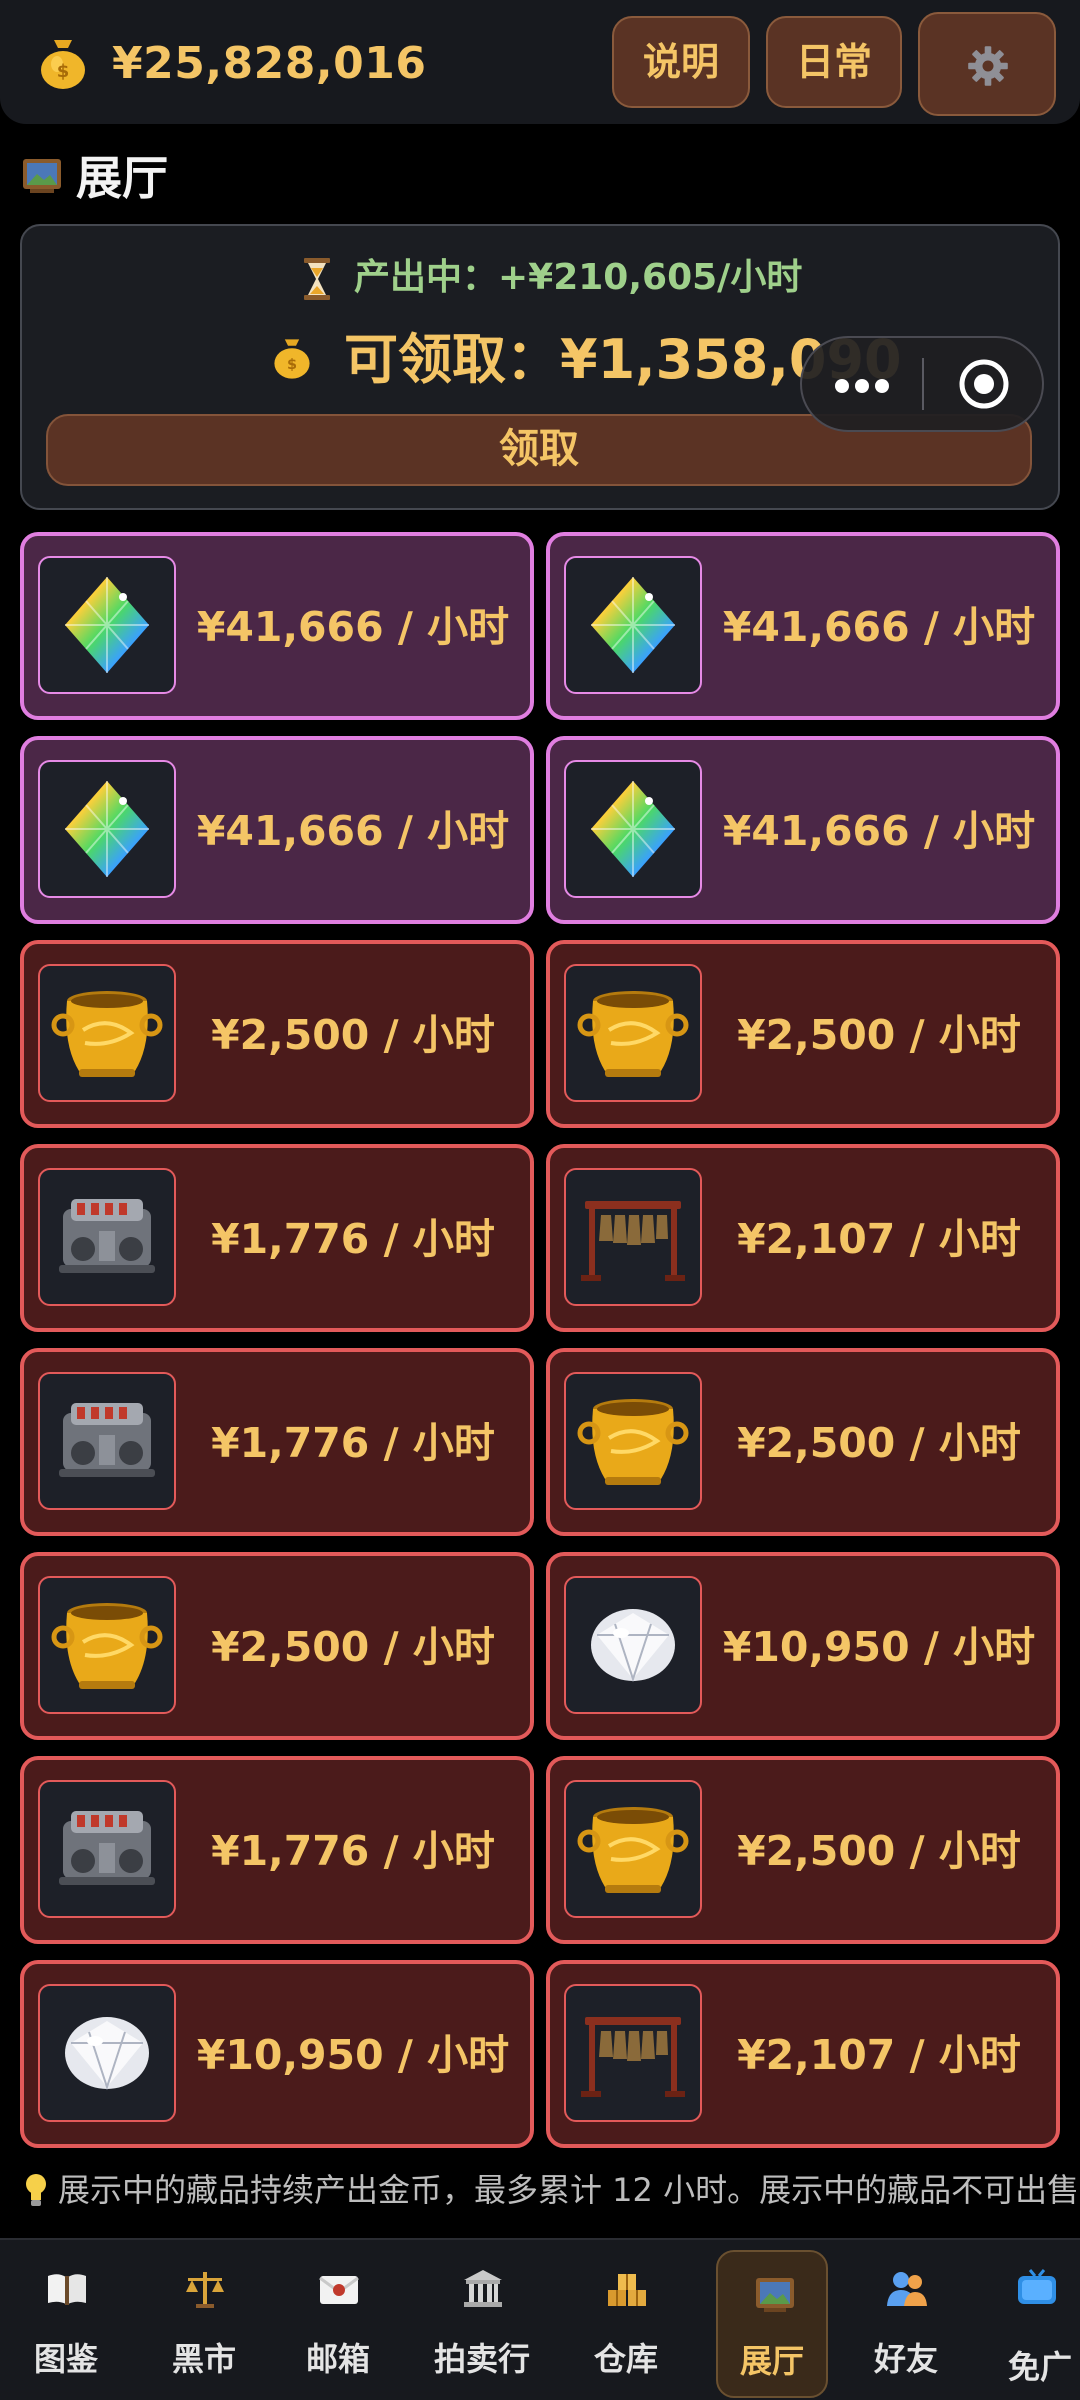  I want to click on nav-item: 图鉴, so click(66, 2321).